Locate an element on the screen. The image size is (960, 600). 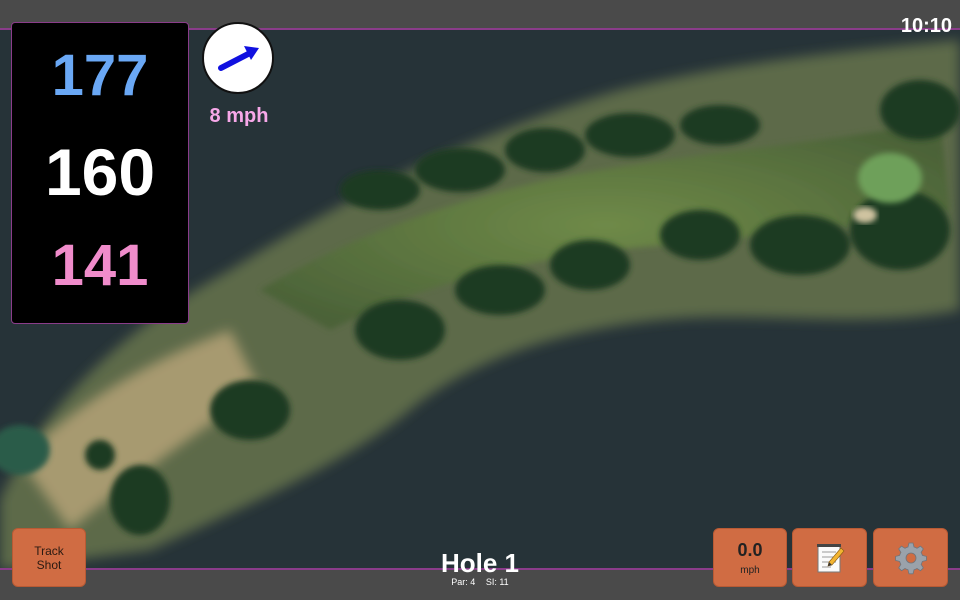
hole-title: Hole 1 is located at coordinates (480, 563).